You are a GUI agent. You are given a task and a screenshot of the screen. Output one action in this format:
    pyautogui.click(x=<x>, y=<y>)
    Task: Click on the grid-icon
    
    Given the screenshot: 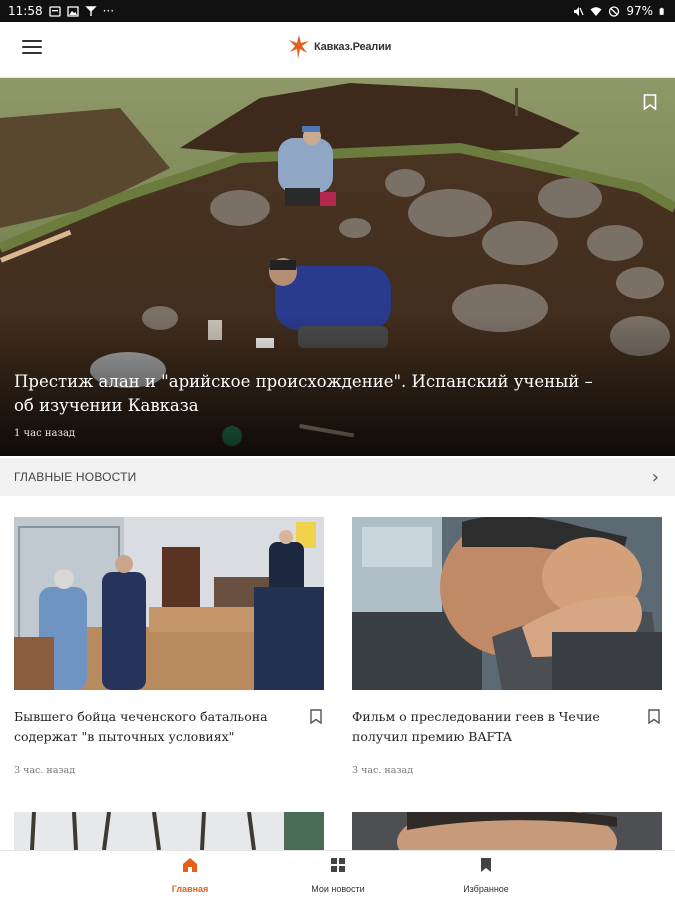 What is the action you would take?
    pyautogui.click(x=338, y=865)
    